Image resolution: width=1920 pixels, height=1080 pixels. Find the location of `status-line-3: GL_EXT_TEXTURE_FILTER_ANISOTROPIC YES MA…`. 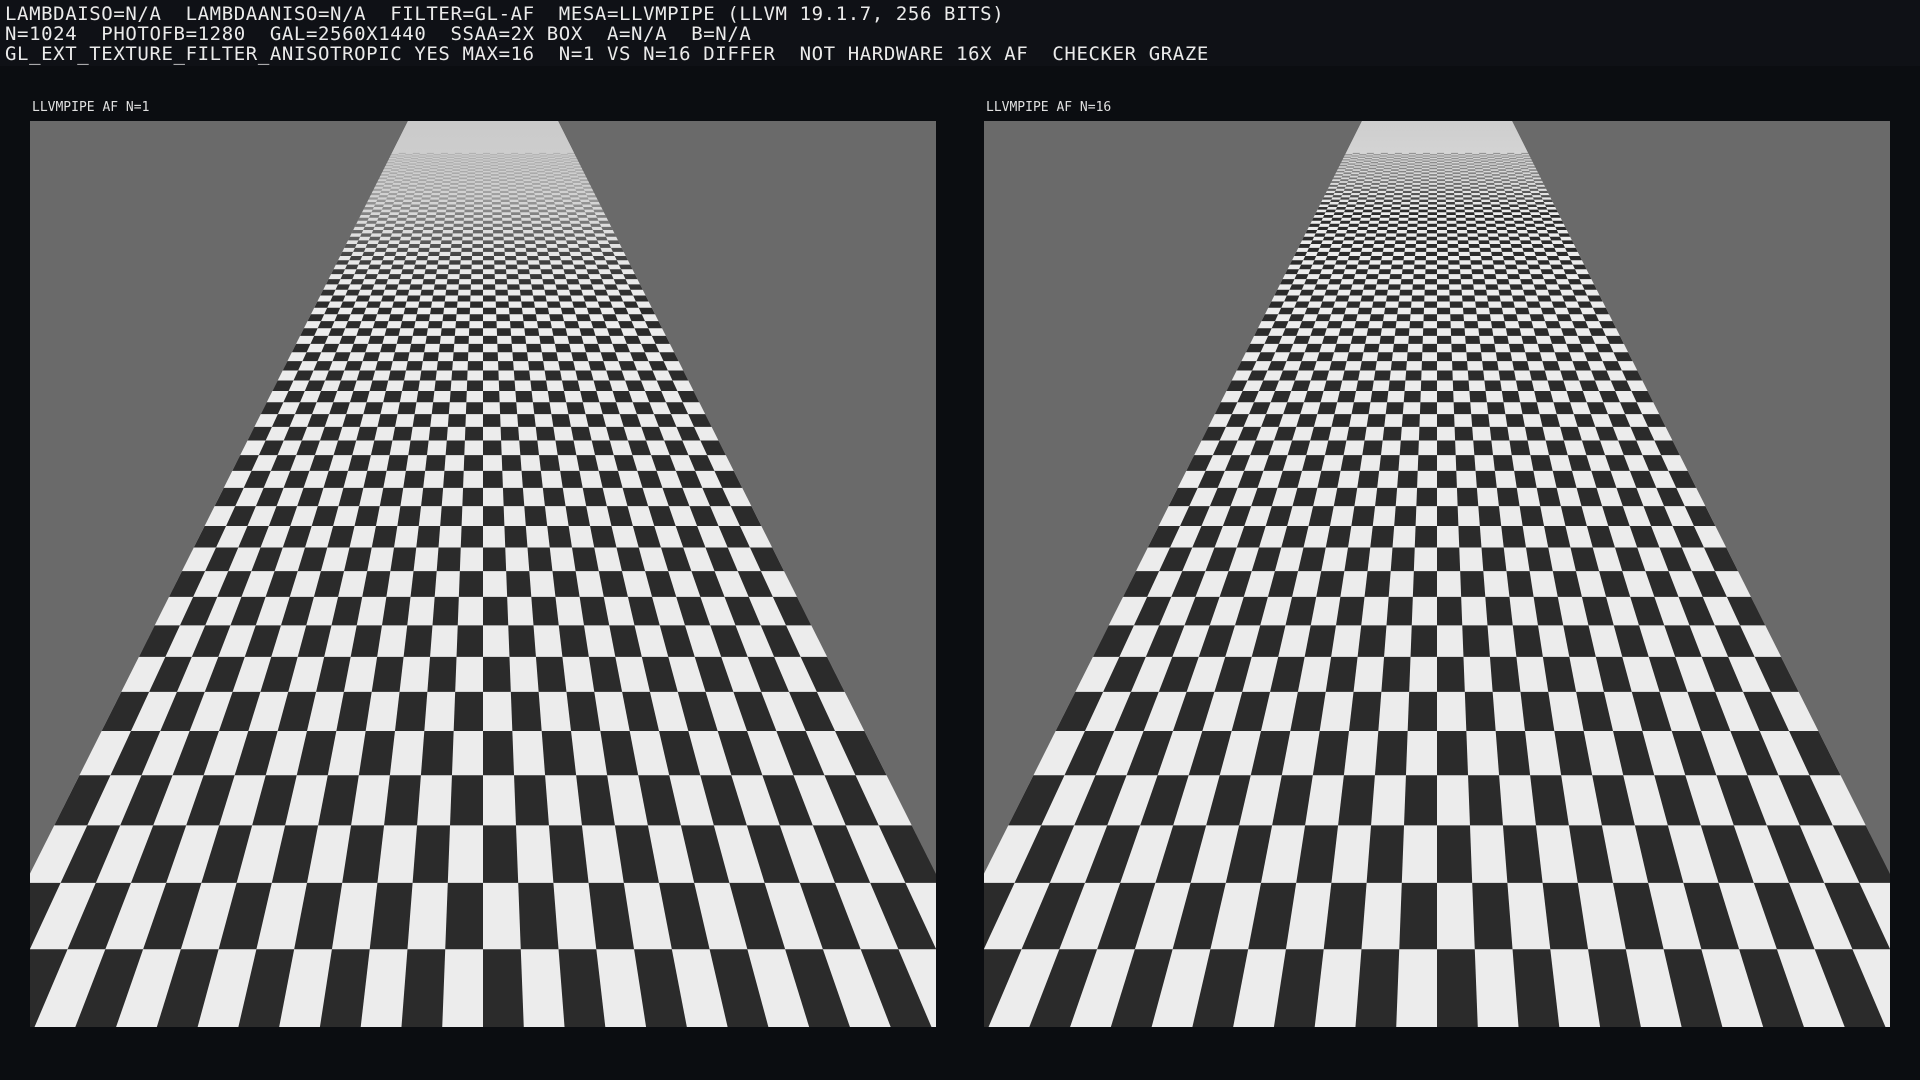

status-line-3: GL_EXT_TEXTURE_FILTER_ANISOTROPIC YES MA… is located at coordinates (607, 54).